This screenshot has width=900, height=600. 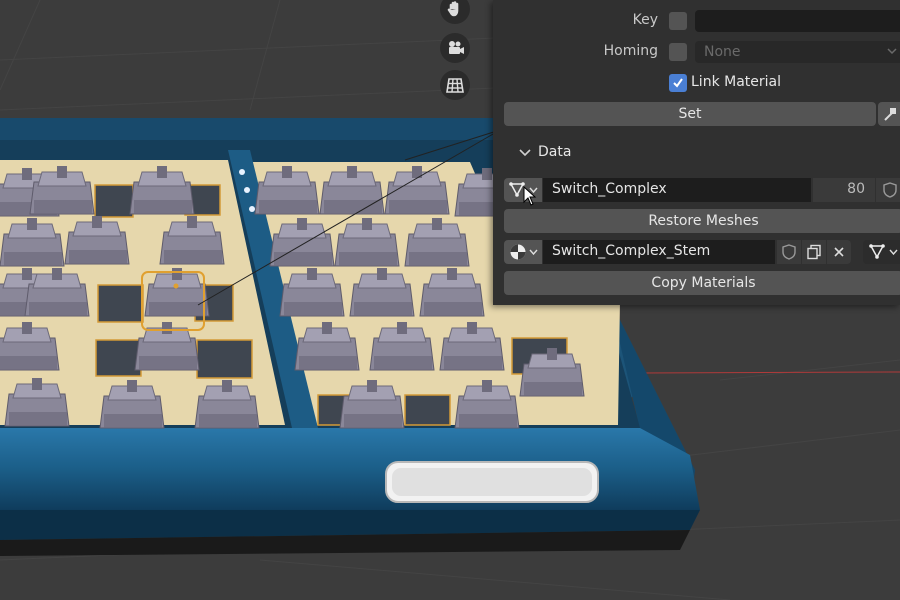 What do you see at coordinates (609, 189) in the screenshot?
I see `mesh-name-value: Switch_Complex` at bounding box center [609, 189].